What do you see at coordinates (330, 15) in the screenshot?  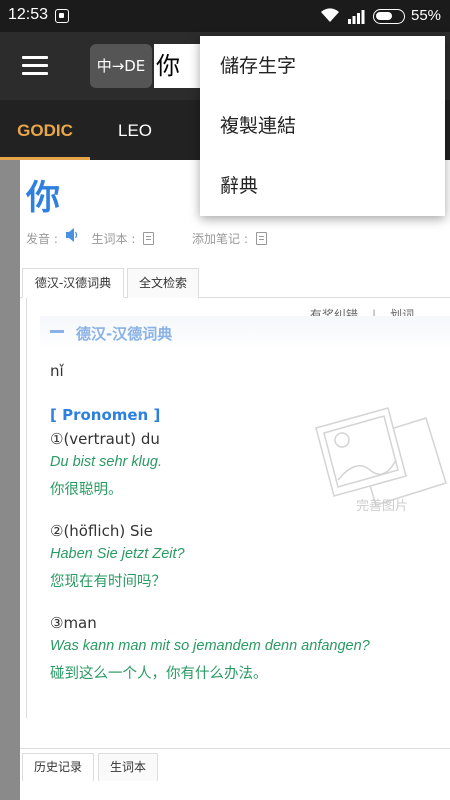 I see `wifi-icon` at bounding box center [330, 15].